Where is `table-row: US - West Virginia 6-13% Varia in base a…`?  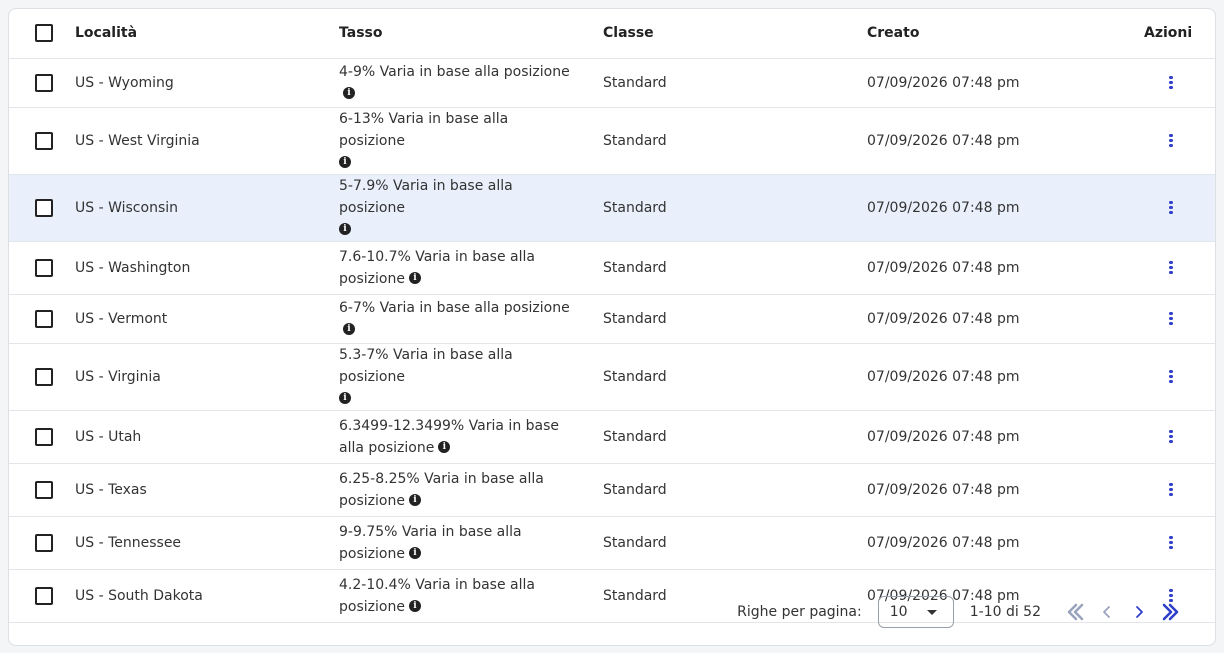 table-row: US - West Virginia 6-13% Varia in base a… is located at coordinates (612, 141).